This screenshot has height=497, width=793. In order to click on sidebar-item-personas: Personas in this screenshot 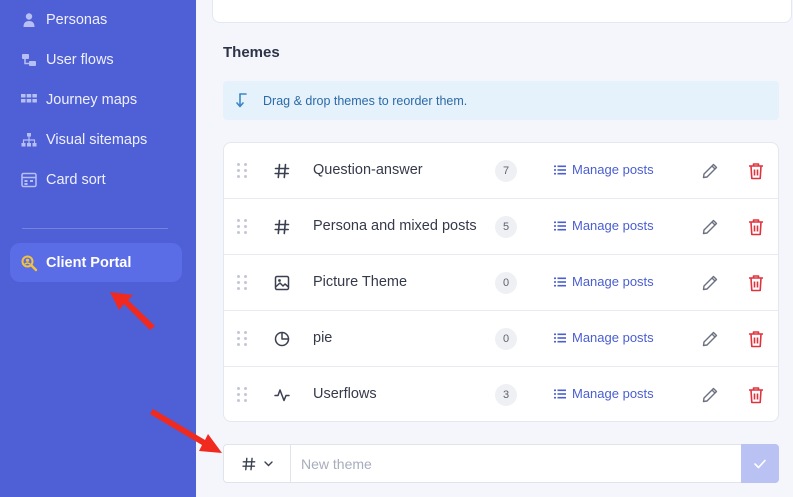, I will do `click(96, 20)`.